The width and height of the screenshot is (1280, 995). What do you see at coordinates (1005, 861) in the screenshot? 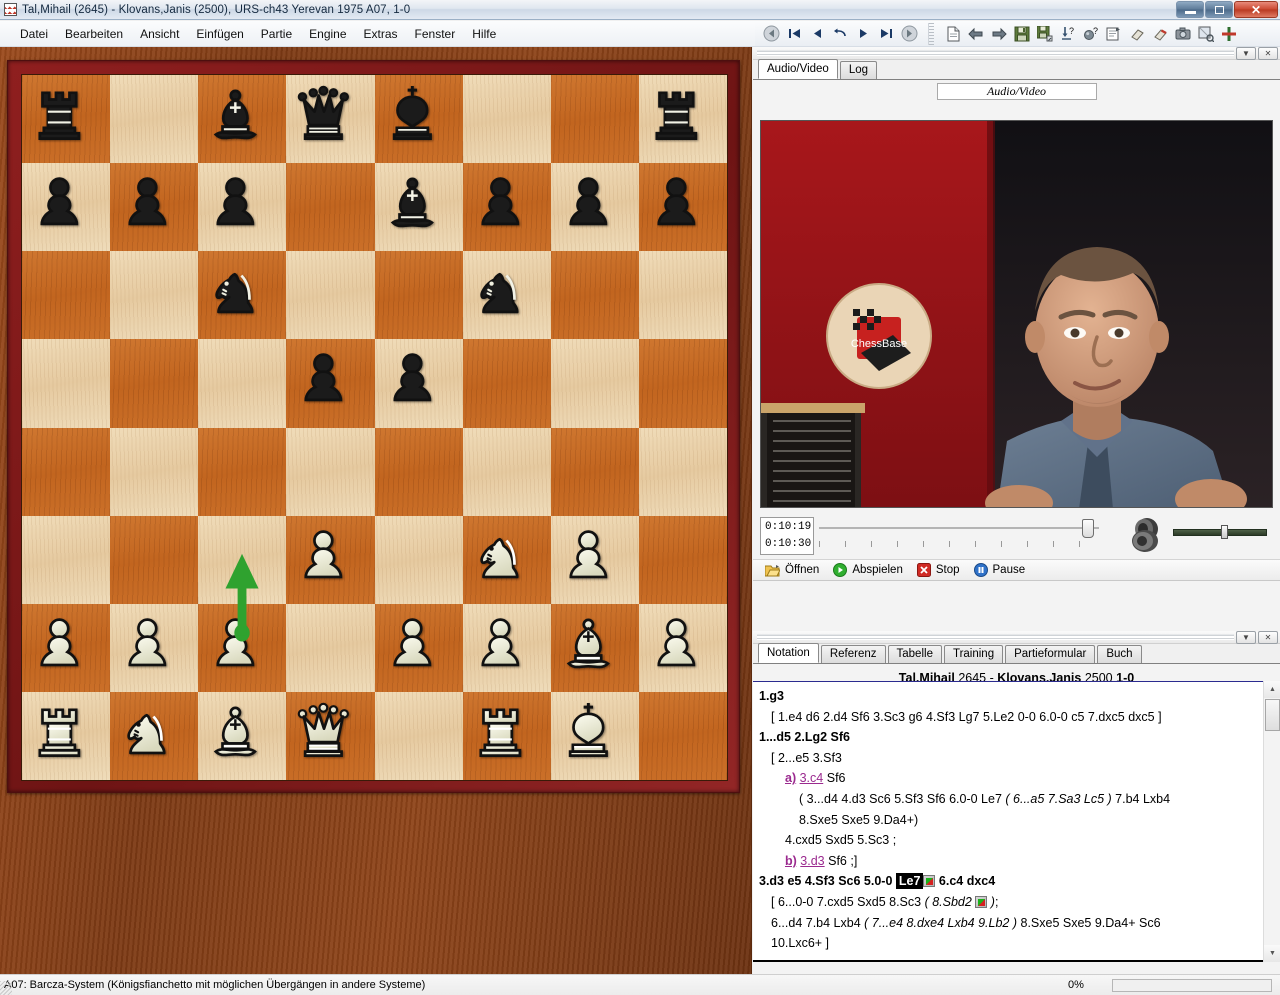
I see `notation-line: b) 3.d3 Sf6 ;]` at bounding box center [1005, 861].